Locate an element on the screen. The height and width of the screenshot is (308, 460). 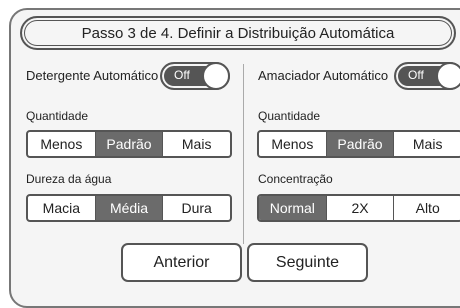
softener-quantity-selector: Menos Padrão Mais is located at coordinates (358, 144).